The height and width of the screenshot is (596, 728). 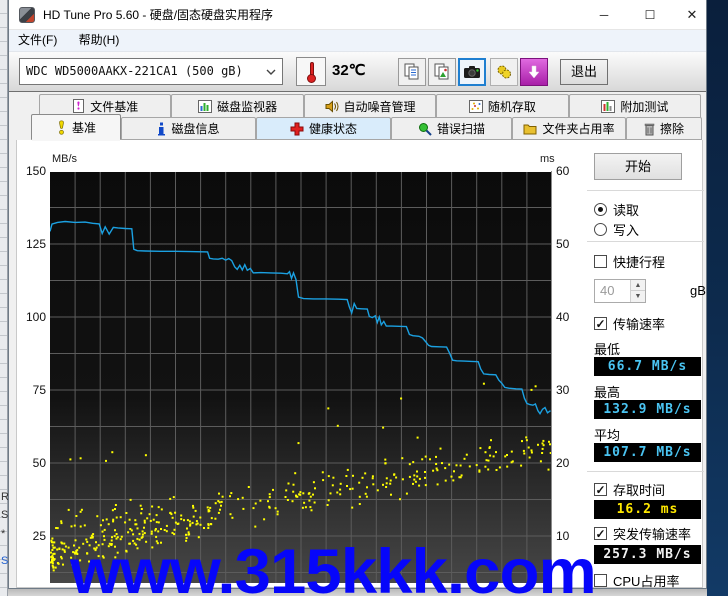 What do you see at coordinates (638, 166) in the screenshot?
I see `start-button: 开始` at bounding box center [638, 166].